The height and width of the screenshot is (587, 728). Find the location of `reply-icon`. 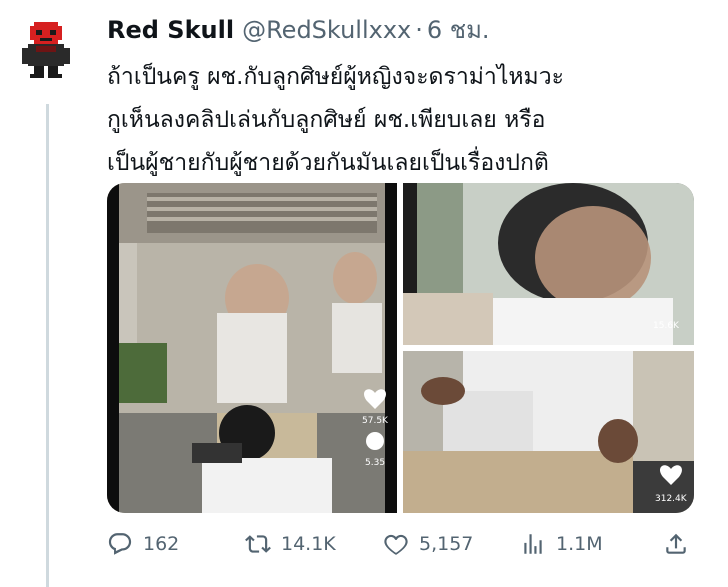

reply-icon is located at coordinates (120, 544).